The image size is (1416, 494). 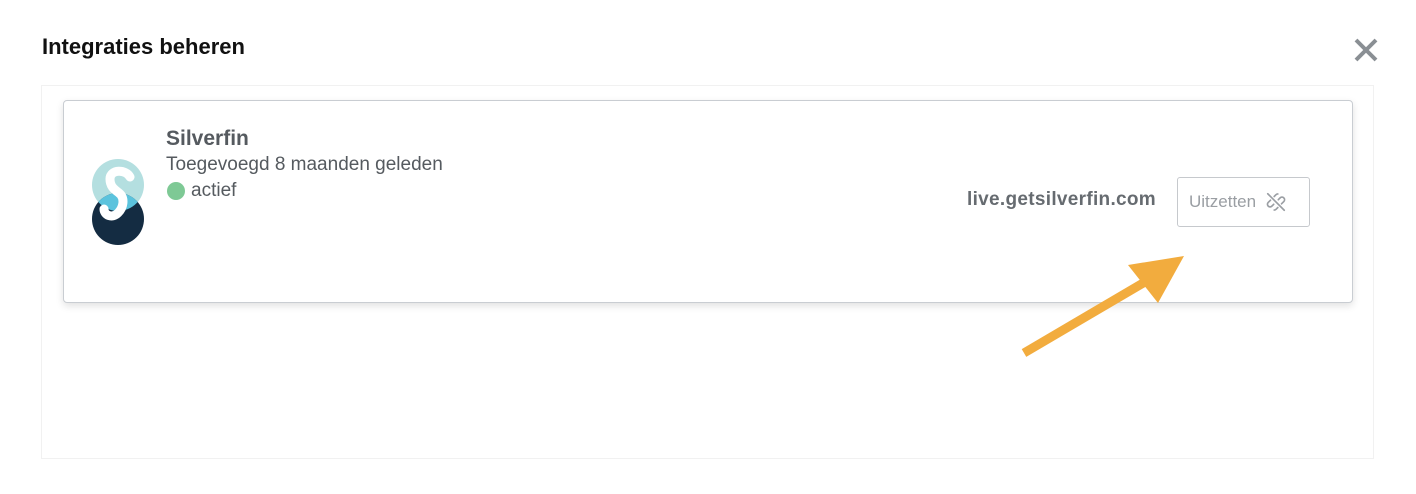 What do you see at coordinates (1223, 201) in the screenshot?
I see `disable-button-label: Uitzetten` at bounding box center [1223, 201].